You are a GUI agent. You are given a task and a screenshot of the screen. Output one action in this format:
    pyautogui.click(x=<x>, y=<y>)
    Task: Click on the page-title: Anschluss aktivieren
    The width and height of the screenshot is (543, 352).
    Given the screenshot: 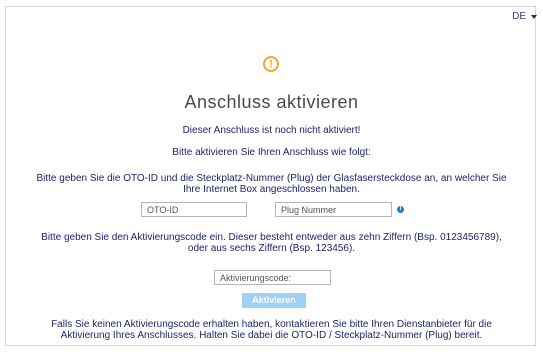 What is the action you would take?
    pyautogui.click(x=271, y=102)
    